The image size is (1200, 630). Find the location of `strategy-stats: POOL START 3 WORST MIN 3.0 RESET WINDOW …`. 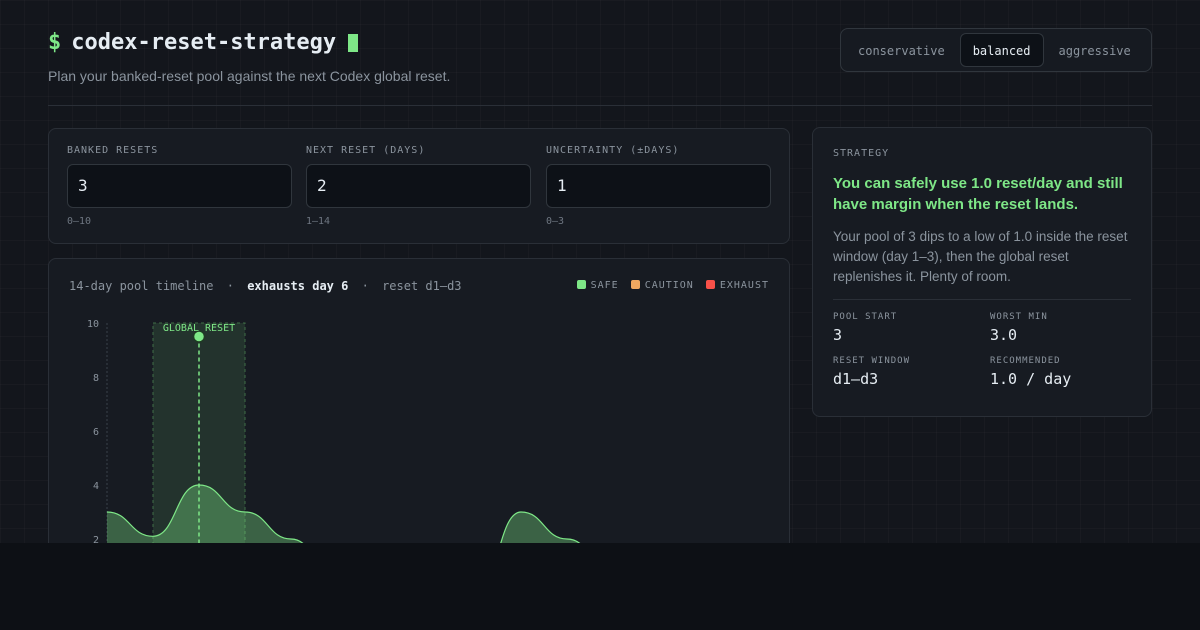

strategy-stats: POOL START 3 WORST MIN 3.0 RESET WINDOW … is located at coordinates (982, 350).